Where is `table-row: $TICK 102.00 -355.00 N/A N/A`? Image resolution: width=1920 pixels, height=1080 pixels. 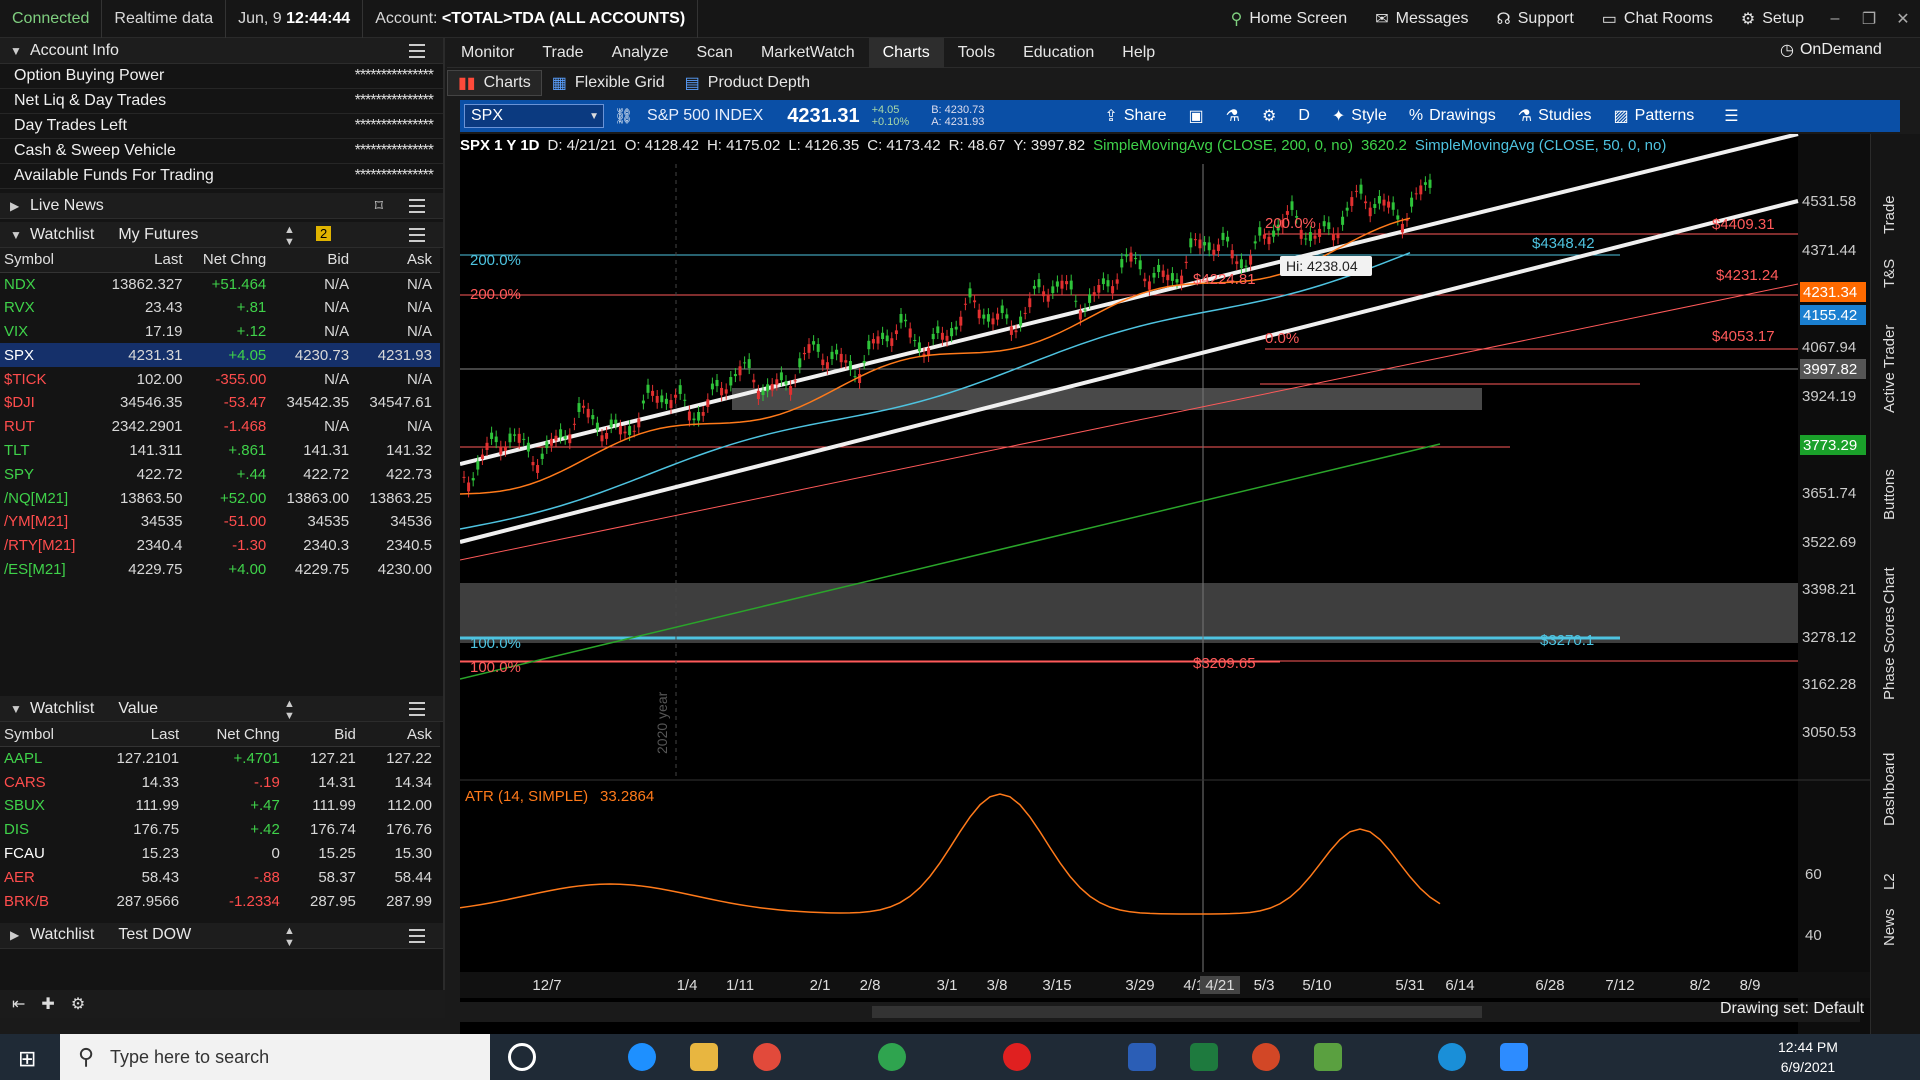
table-row: $TICK 102.00 -355.00 N/A N/A is located at coordinates (220, 379).